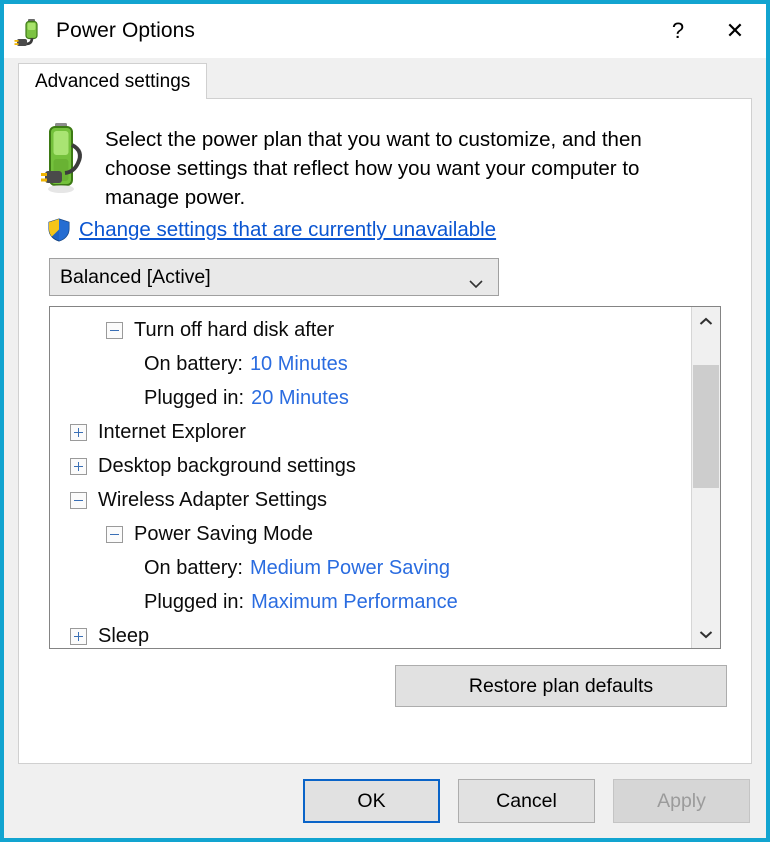  I want to click on scroll-up-button, so click(706, 321).